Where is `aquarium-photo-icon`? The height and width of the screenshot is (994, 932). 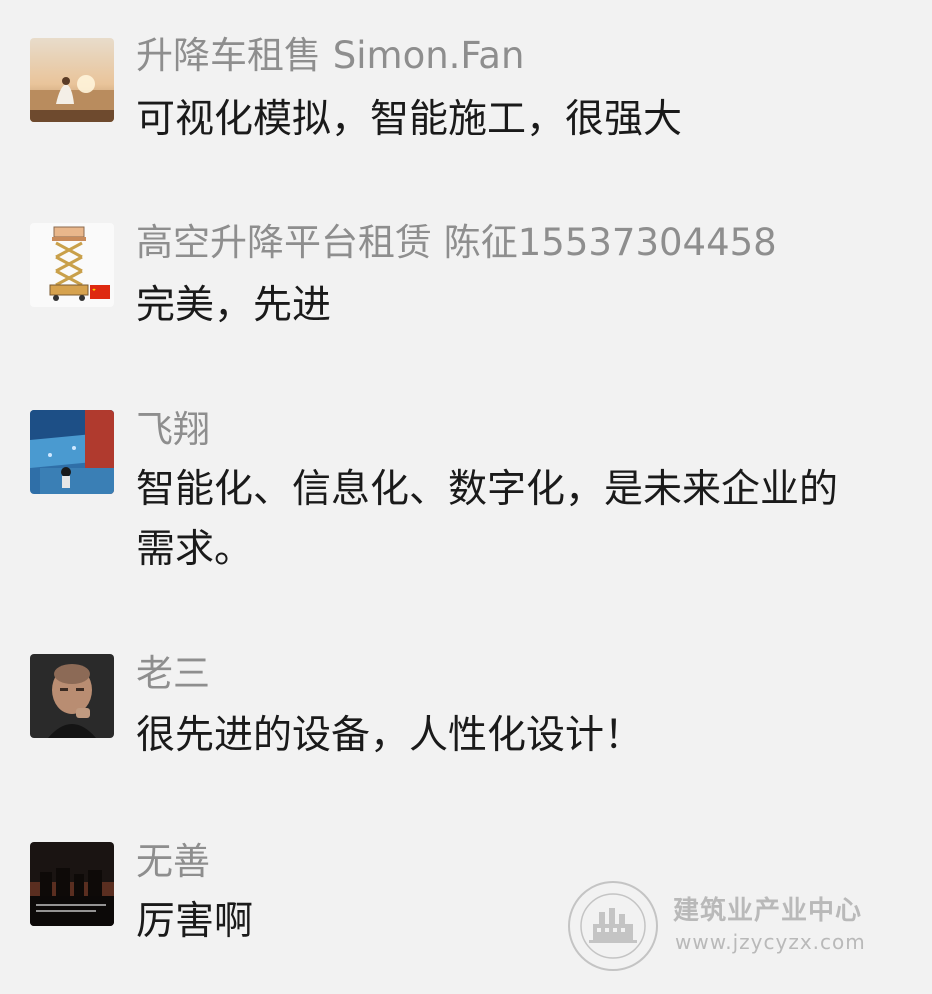 aquarium-photo-icon is located at coordinates (72, 452).